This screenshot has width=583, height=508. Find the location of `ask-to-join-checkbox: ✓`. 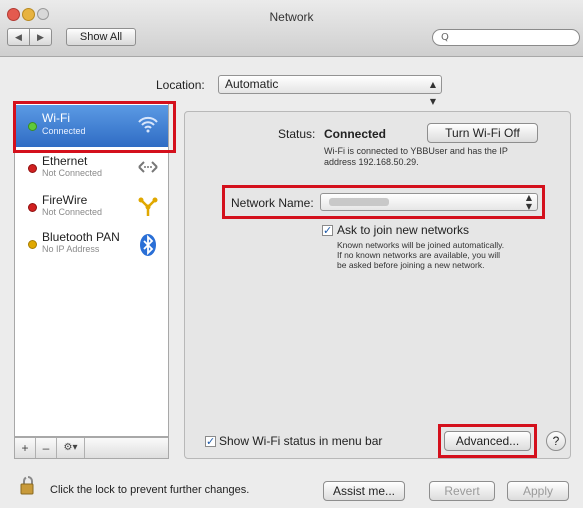

ask-to-join-checkbox: ✓ is located at coordinates (327, 230).